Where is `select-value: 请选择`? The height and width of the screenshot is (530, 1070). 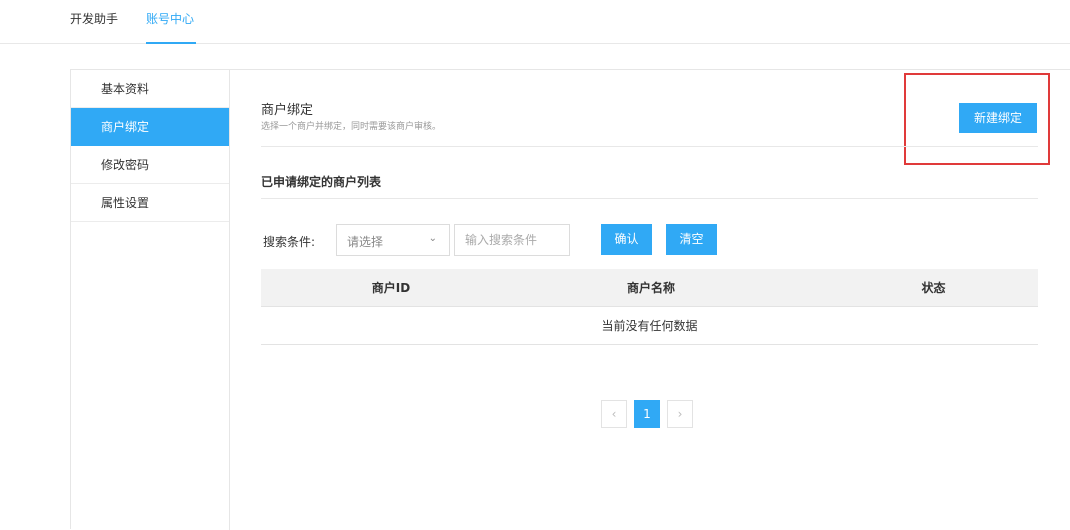 select-value: 请选择 is located at coordinates (365, 242).